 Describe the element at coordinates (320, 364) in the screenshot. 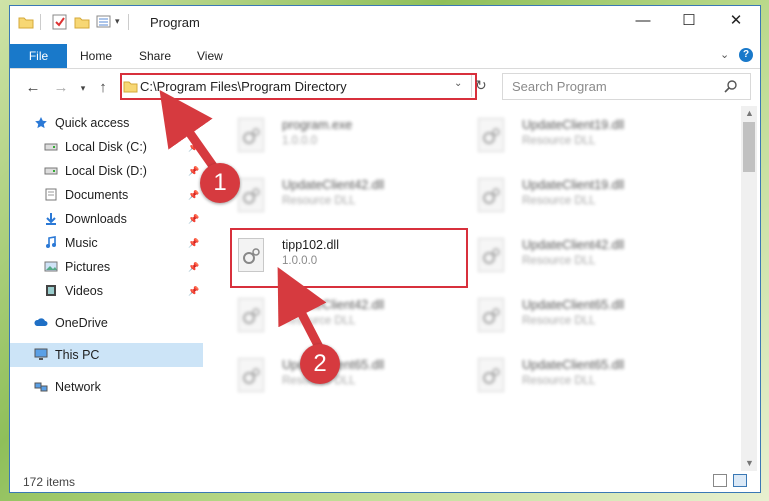

I see `step-badge-2: 2` at that location.